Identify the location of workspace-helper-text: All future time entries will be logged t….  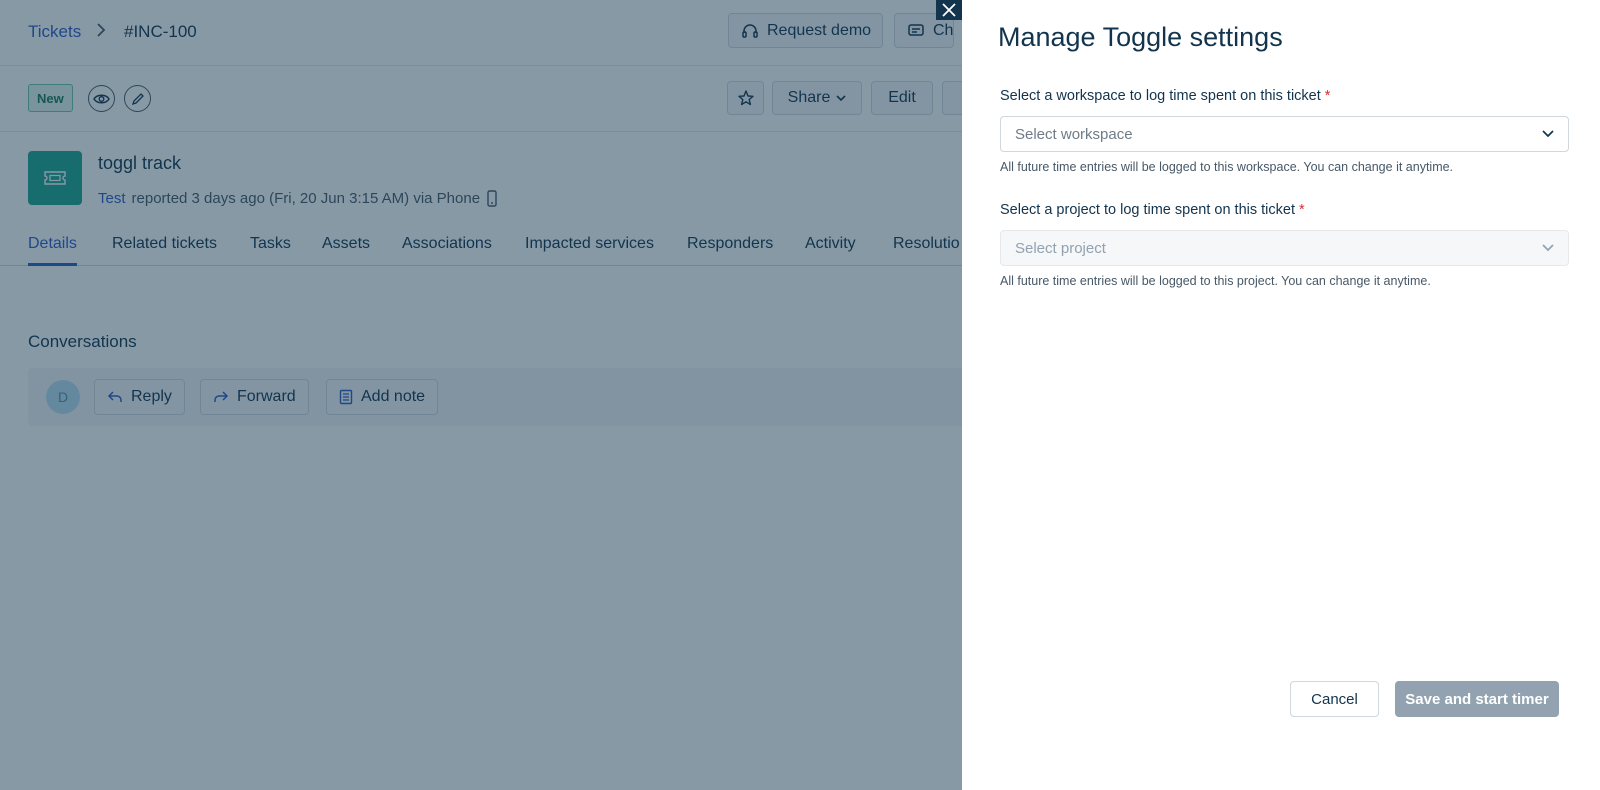
(1227, 167).